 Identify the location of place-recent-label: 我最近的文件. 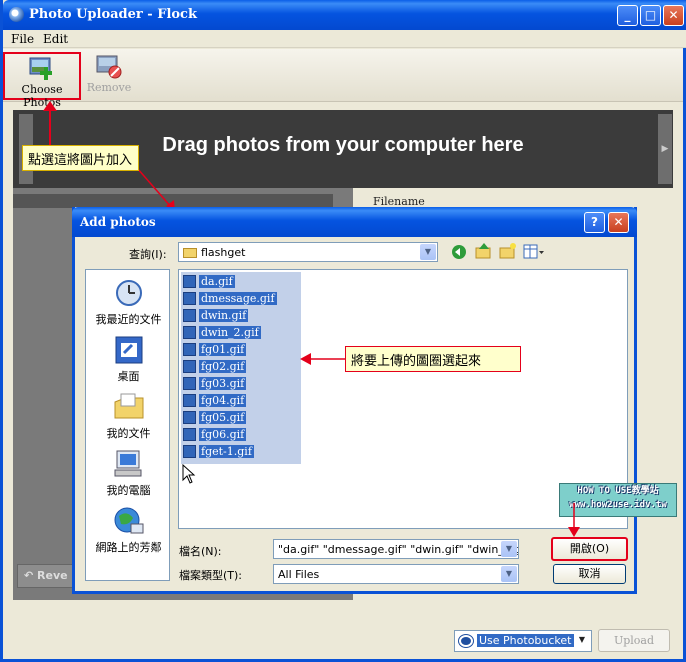
(128, 319).